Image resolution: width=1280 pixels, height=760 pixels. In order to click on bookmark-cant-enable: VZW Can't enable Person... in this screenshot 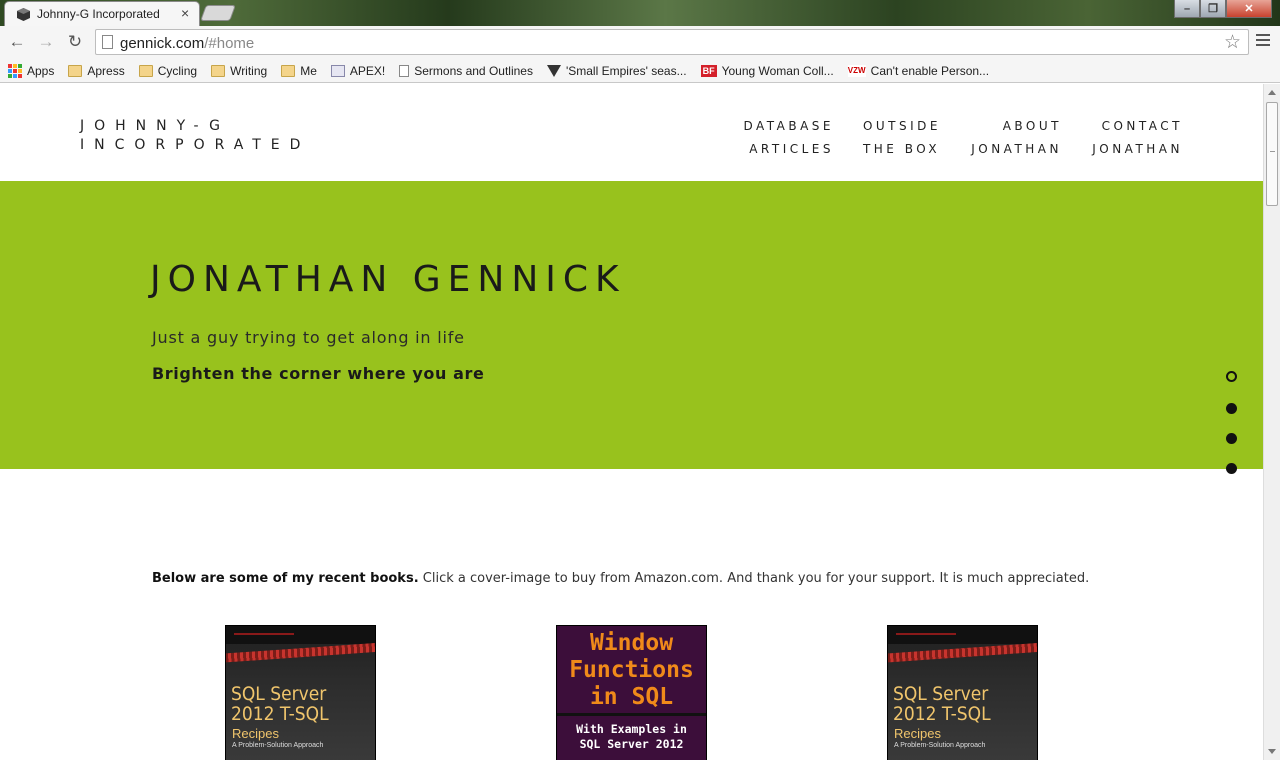, I will do `click(918, 71)`.